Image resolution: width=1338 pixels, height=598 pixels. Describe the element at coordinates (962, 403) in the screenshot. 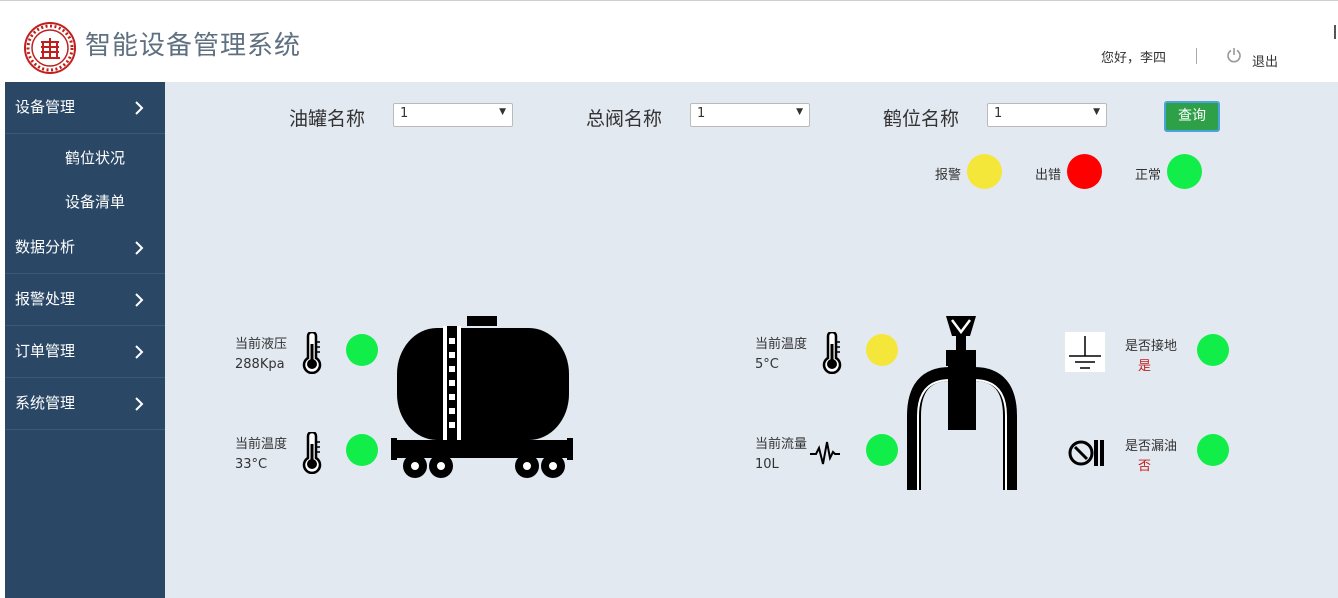

I see `loading-arm-icon` at that location.